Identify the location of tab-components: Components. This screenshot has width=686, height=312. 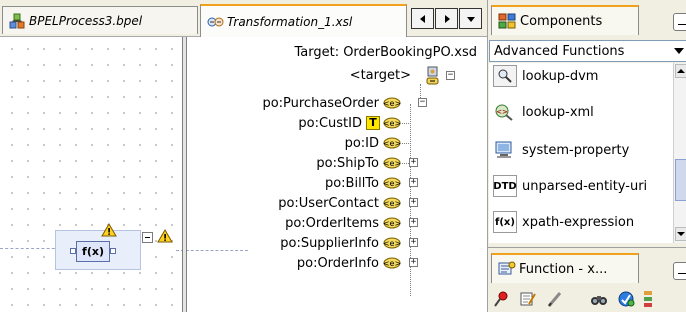
(565, 20).